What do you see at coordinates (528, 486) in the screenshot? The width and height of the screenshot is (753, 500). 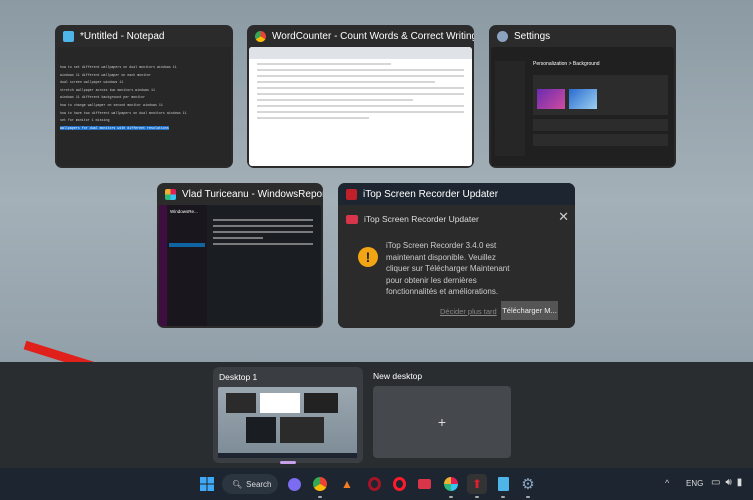 I see `settings-icon: ⚙` at bounding box center [528, 486].